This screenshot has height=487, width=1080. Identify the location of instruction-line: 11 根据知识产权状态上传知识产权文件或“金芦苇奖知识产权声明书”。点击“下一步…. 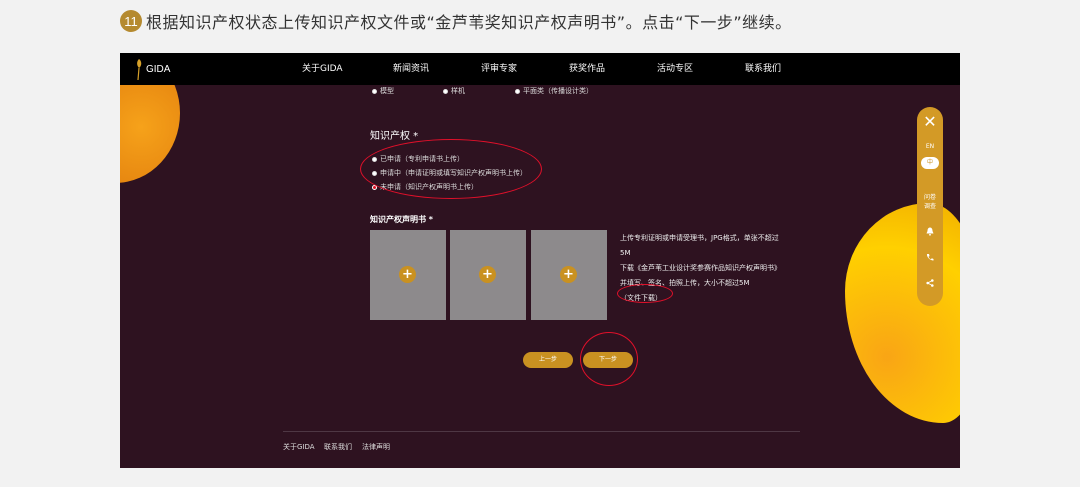
(456, 21).